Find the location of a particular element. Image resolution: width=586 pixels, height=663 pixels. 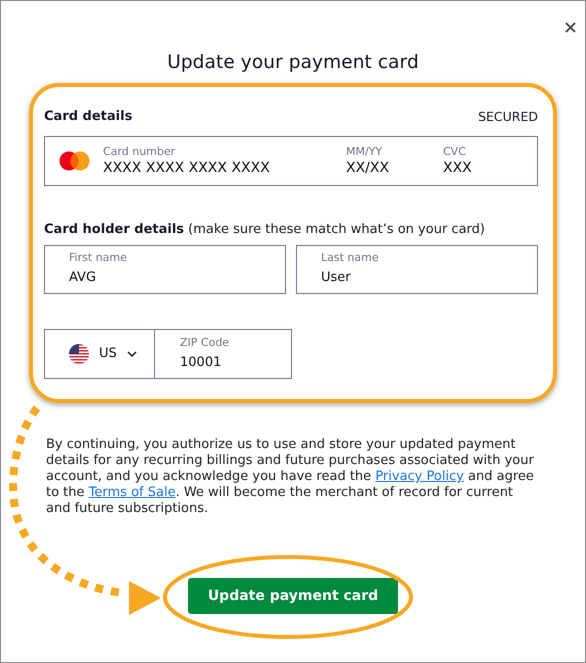

policy-link: Privacy Policy is located at coordinates (419, 476).